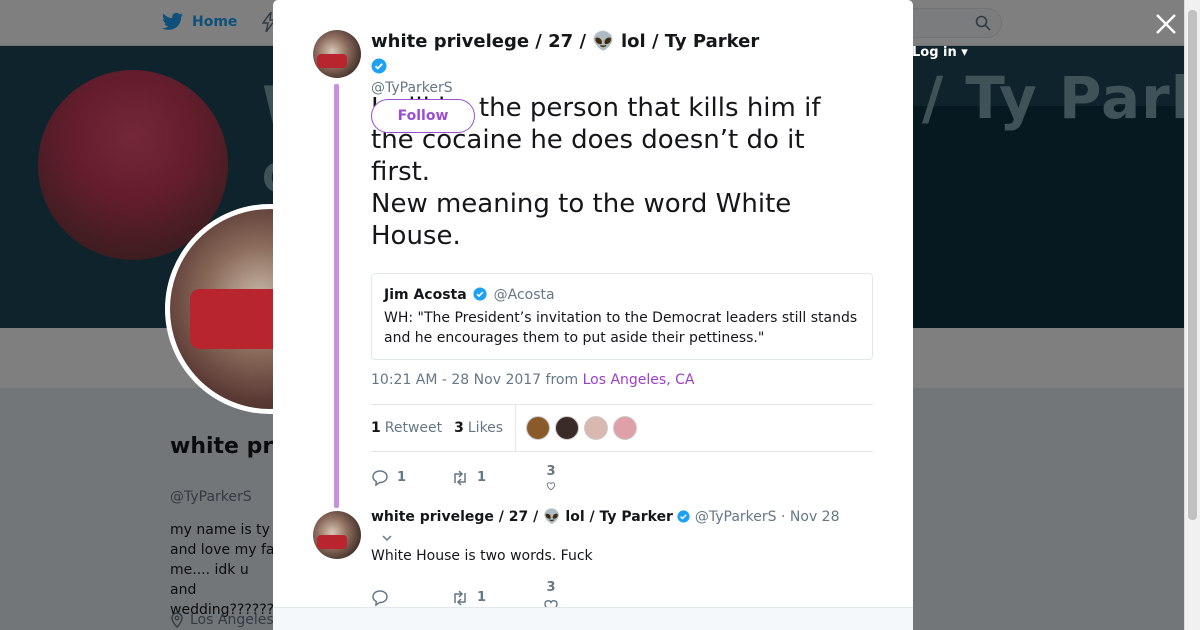 The height and width of the screenshot is (630, 1200). What do you see at coordinates (425, 295) in the screenshot?
I see `quoted-author-name: Jim Acosta` at bounding box center [425, 295].